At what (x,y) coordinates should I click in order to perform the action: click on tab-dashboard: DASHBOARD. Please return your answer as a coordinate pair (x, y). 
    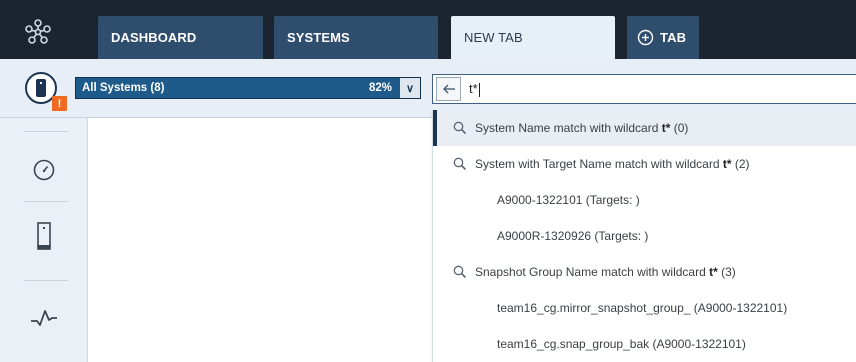
    Looking at the image, I should click on (180, 37).